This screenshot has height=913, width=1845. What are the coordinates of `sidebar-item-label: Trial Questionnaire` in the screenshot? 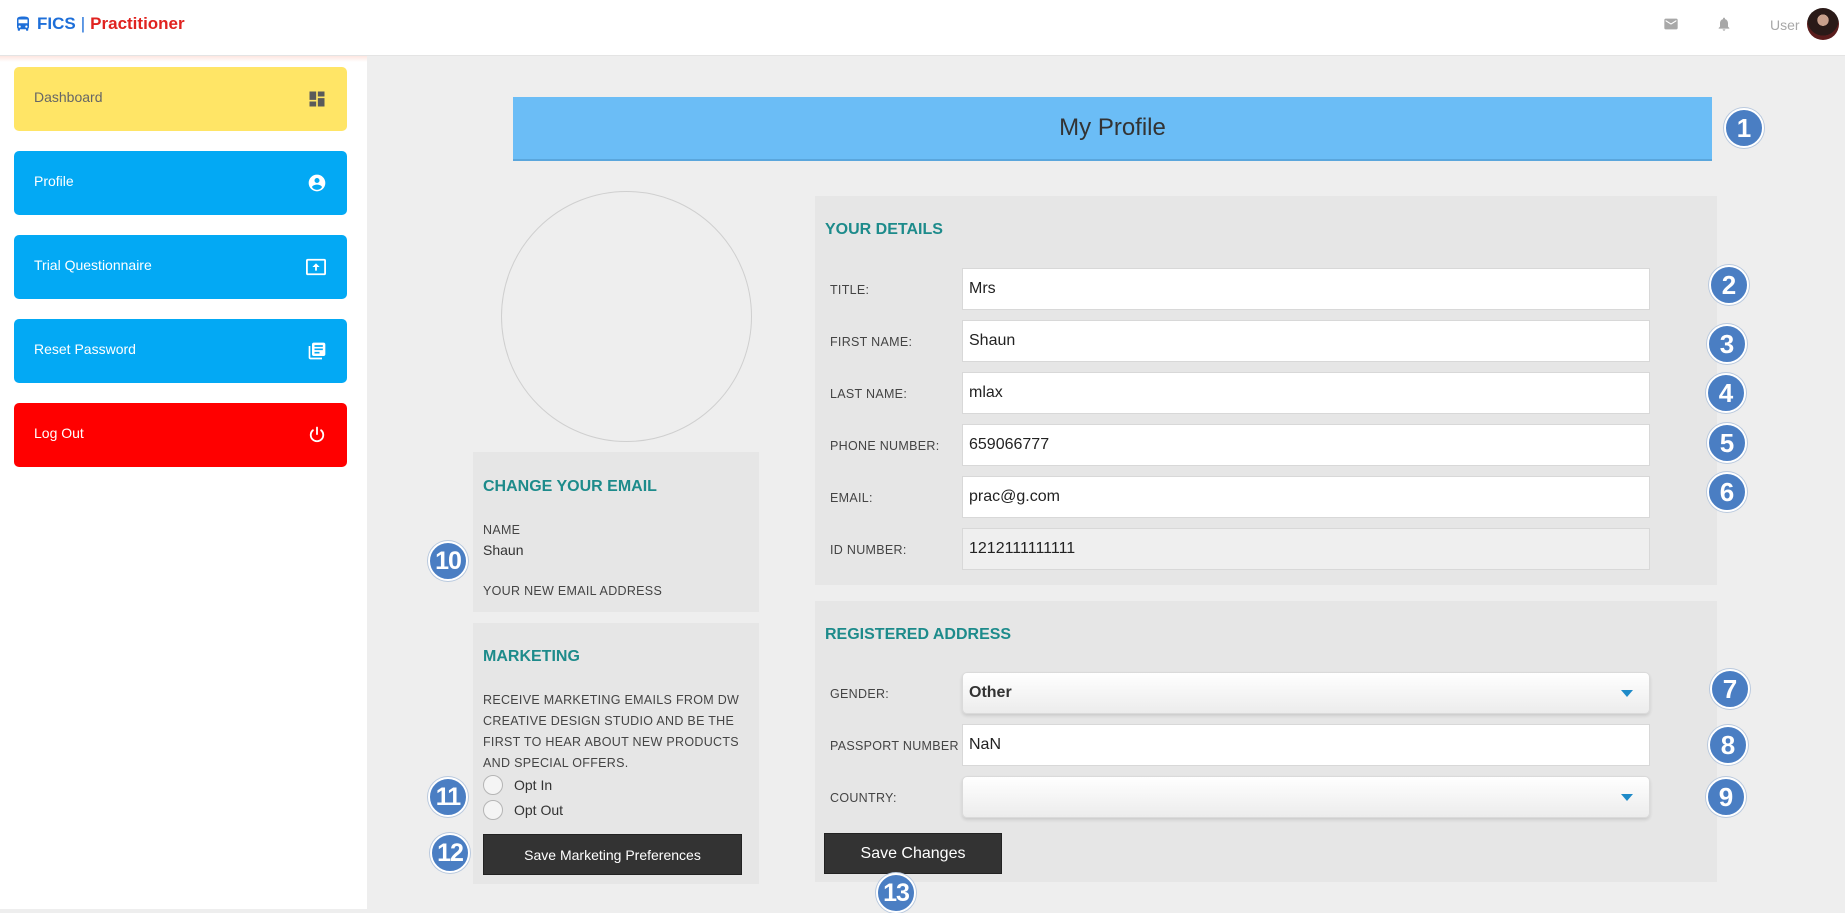 It's located at (93, 265).